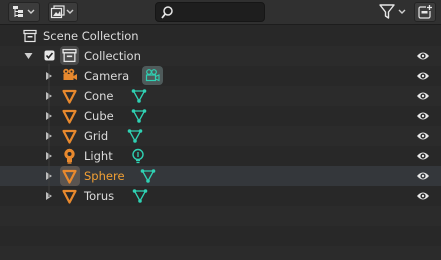 This screenshot has height=260, width=441. What do you see at coordinates (107, 76) in the screenshot?
I see `object-label-camera: Camera` at bounding box center [107, 76].